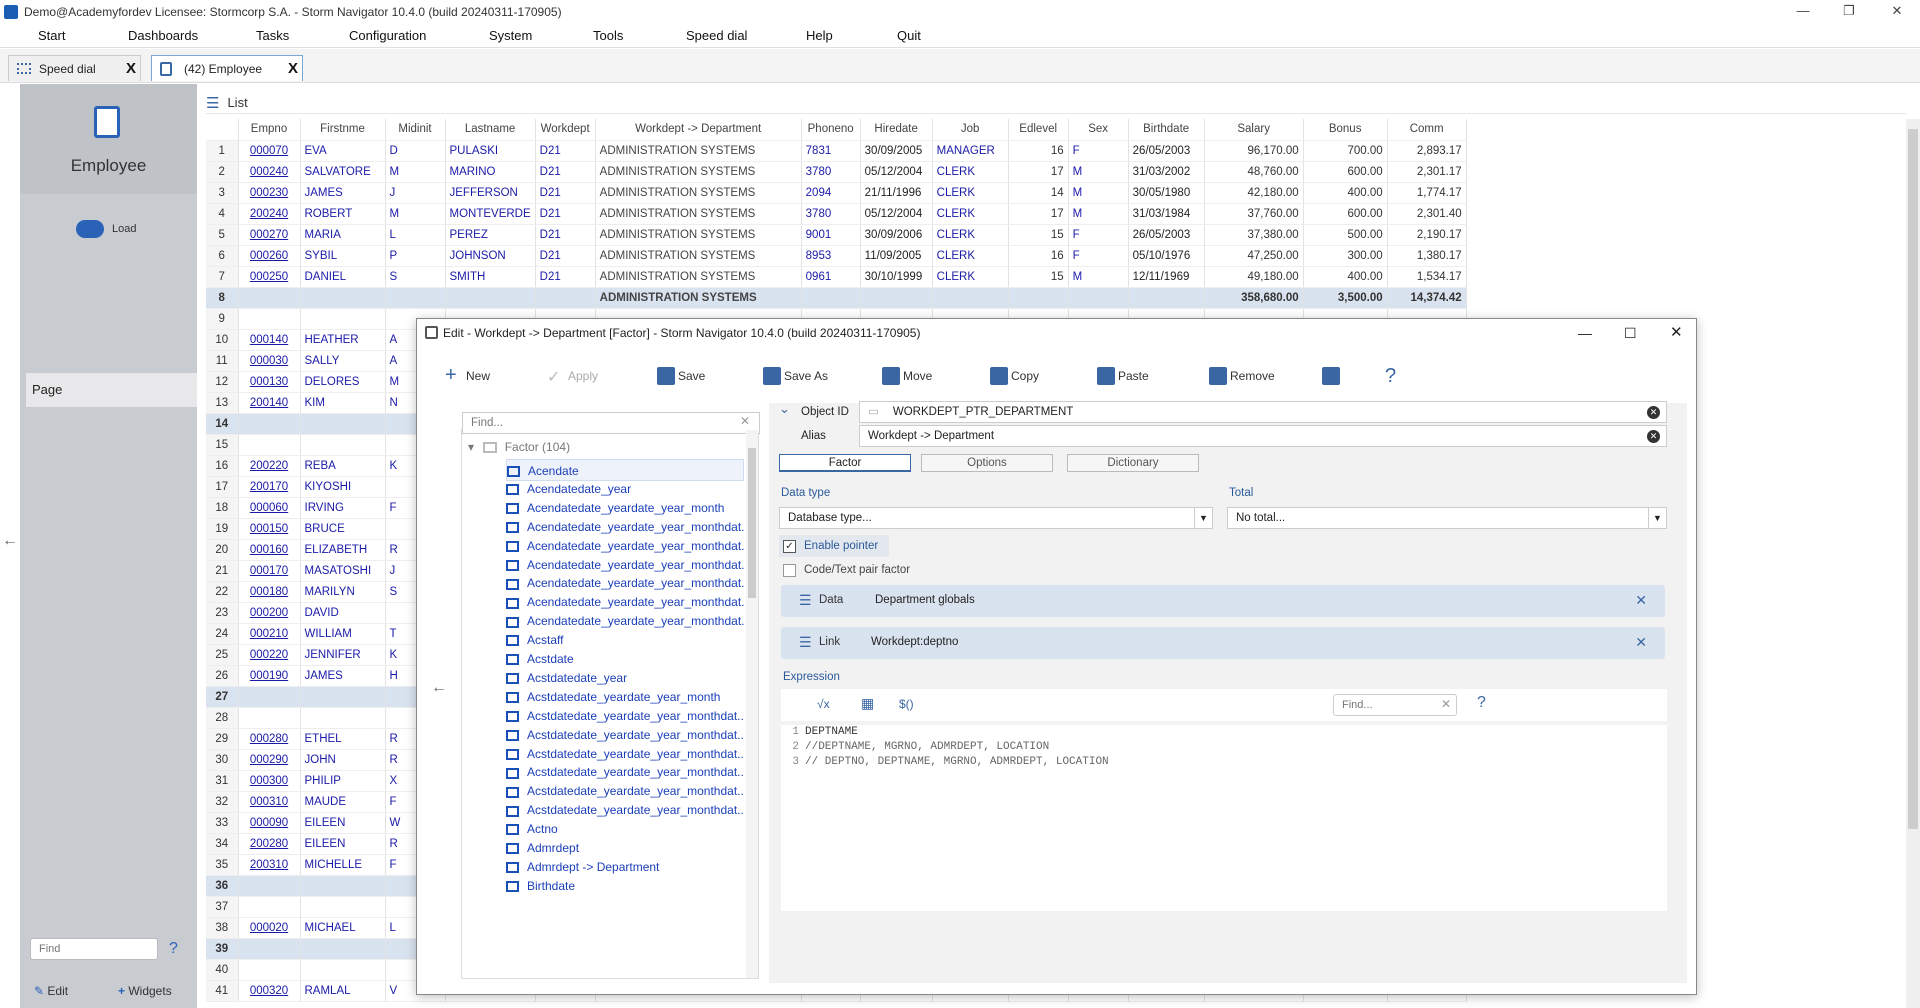  Describe the element at coordinates (387, 35) in the screenshot. I see `menu-configuration: Configuration` at that location.